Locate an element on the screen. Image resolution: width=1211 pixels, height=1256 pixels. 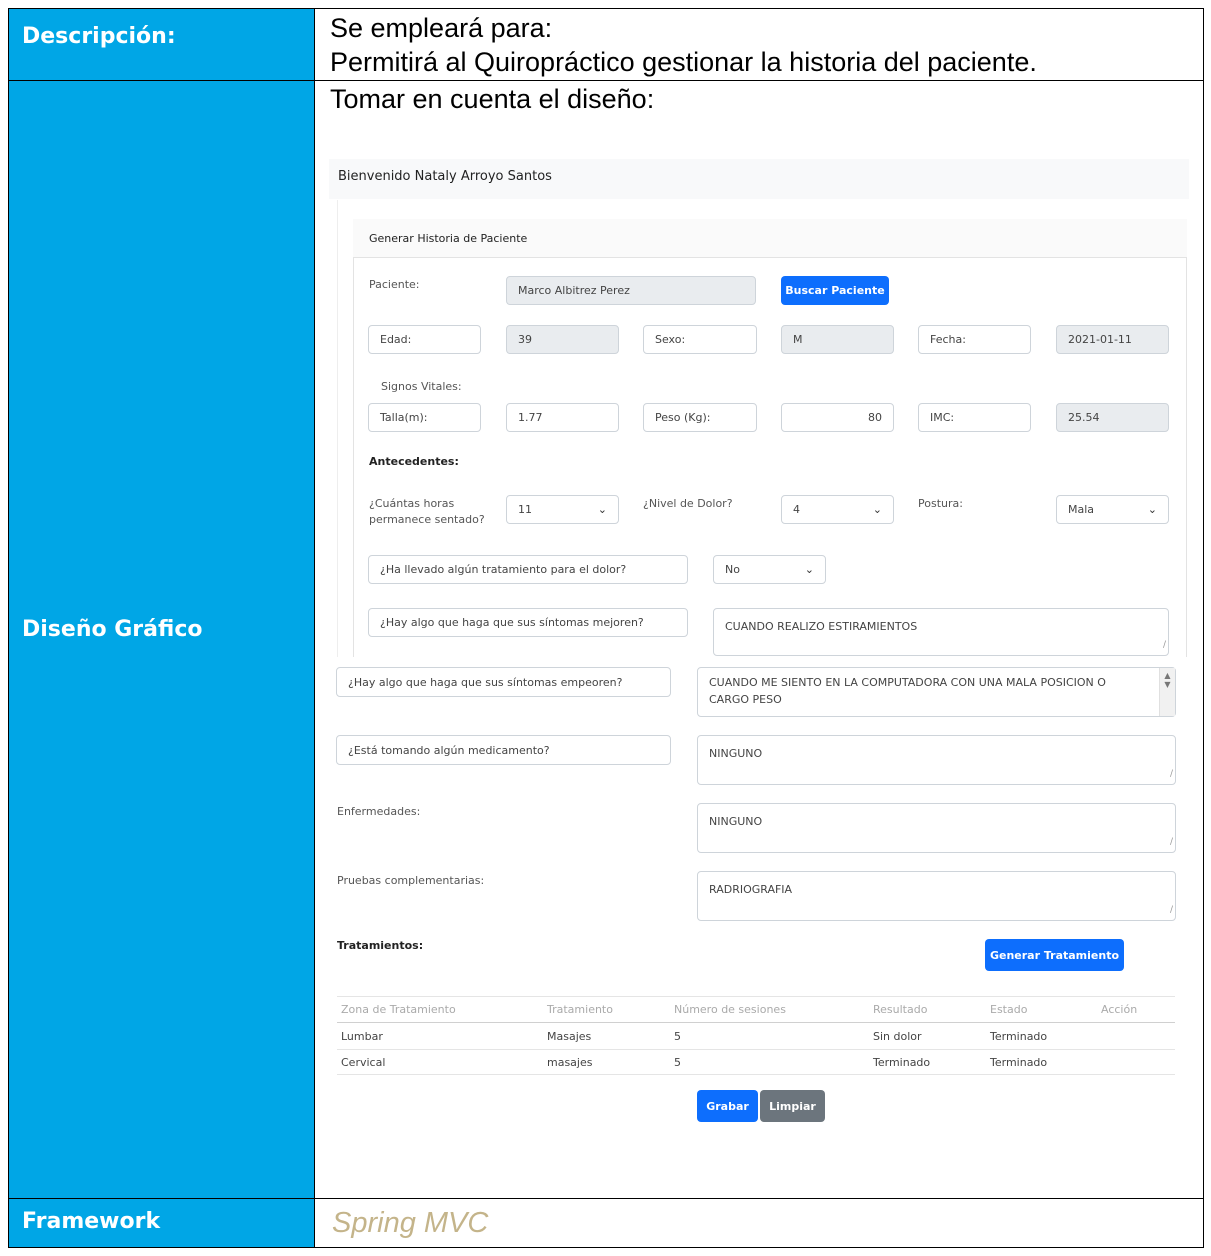
textarea-scrollbar: ▲ ▼ is located at coordinates (1167, 692).